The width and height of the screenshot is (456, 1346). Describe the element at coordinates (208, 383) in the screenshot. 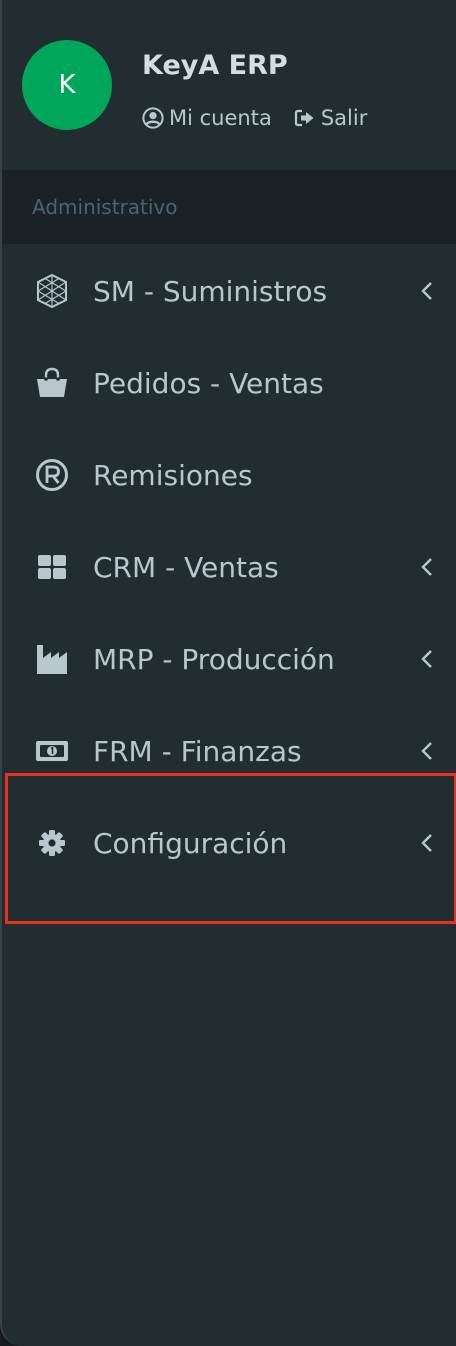

I see `sidebar-item-label: Pedidos - Ventas` at that location.